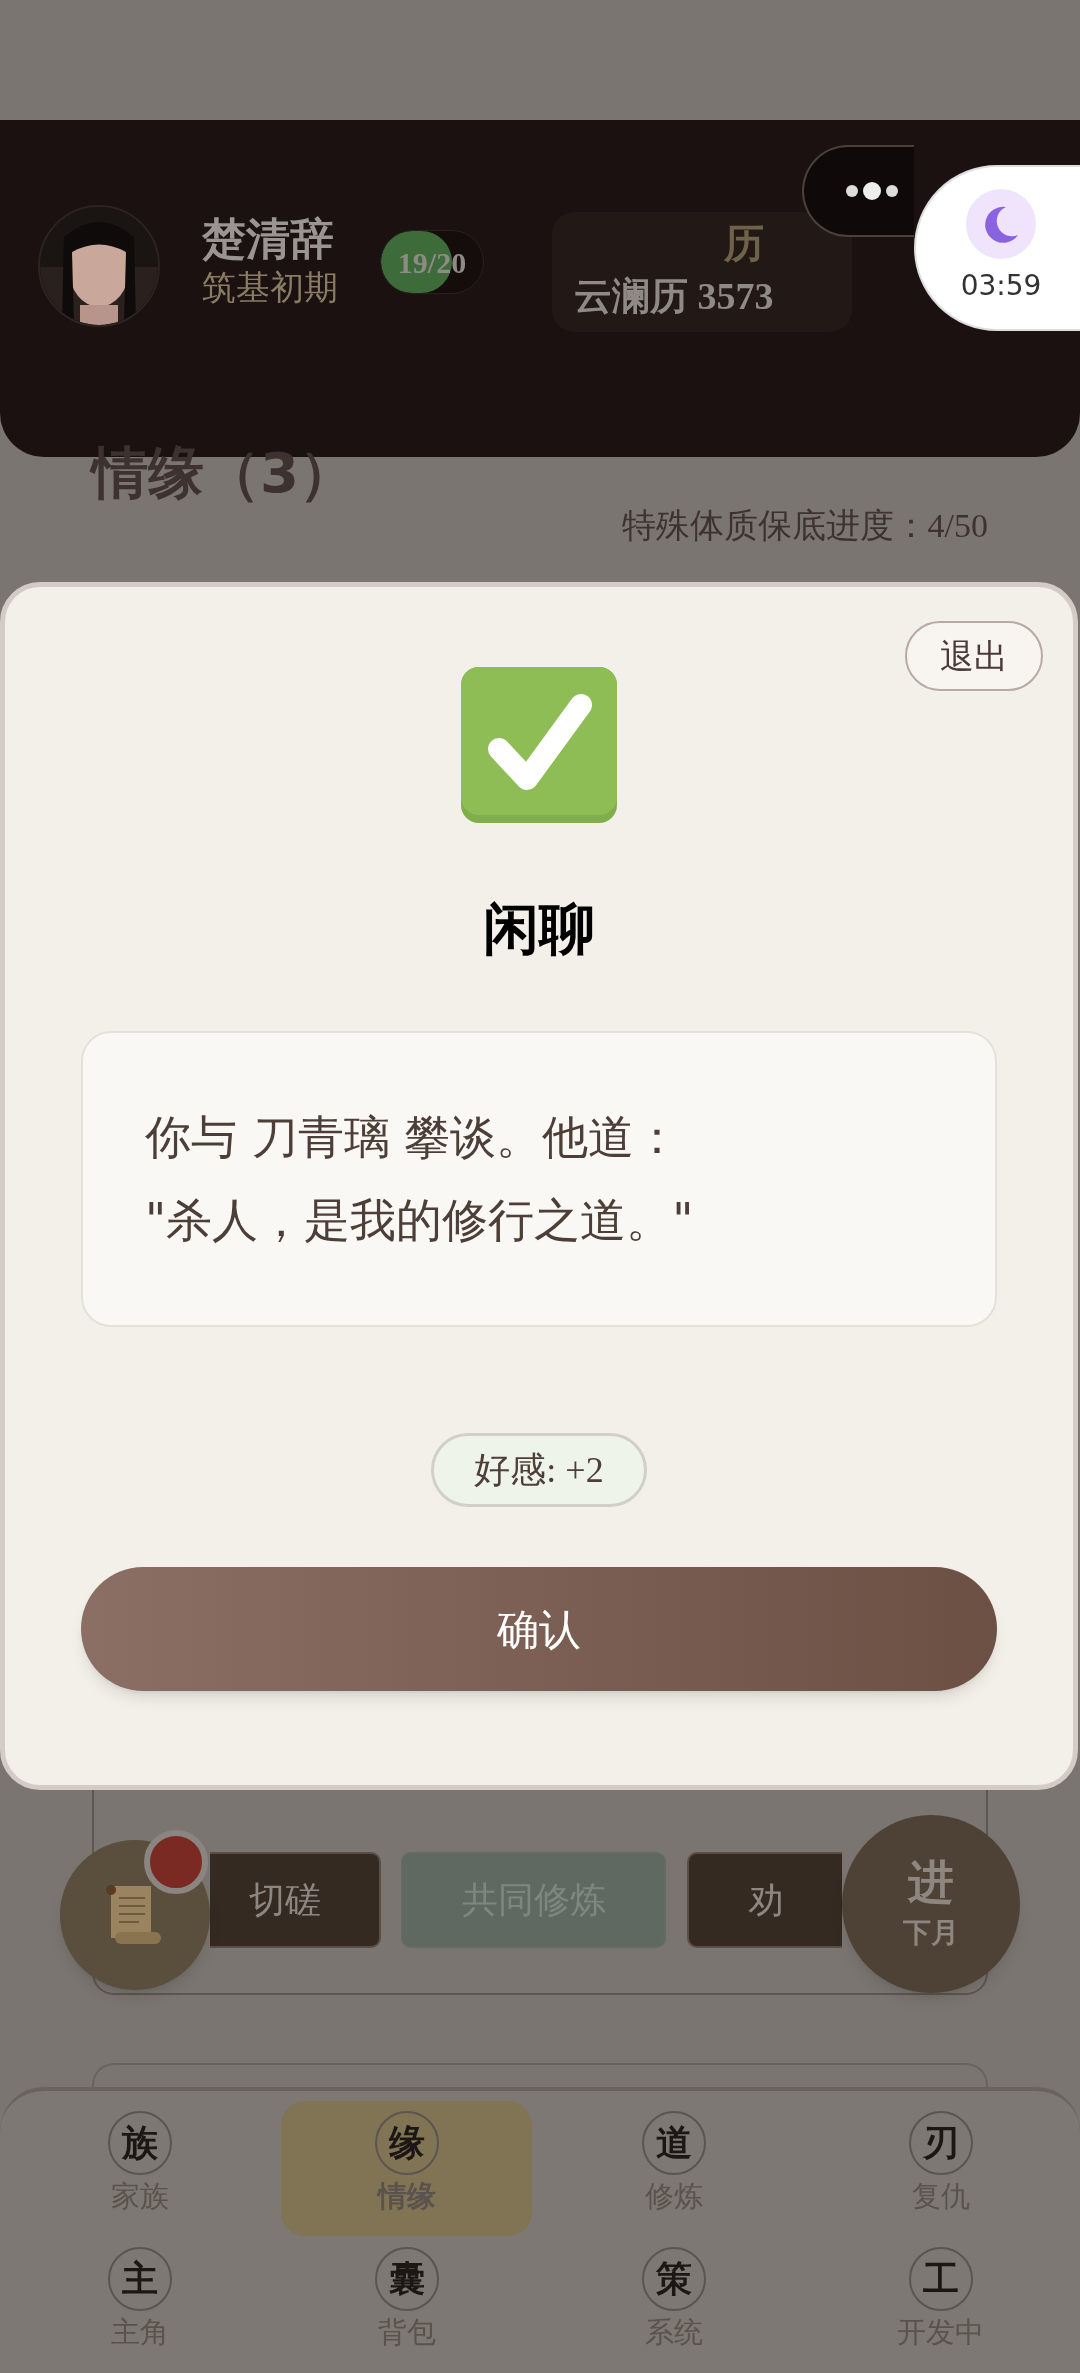  I want to click on progress-note: 特殊体质保底进度：4/50, so click(804, 526).